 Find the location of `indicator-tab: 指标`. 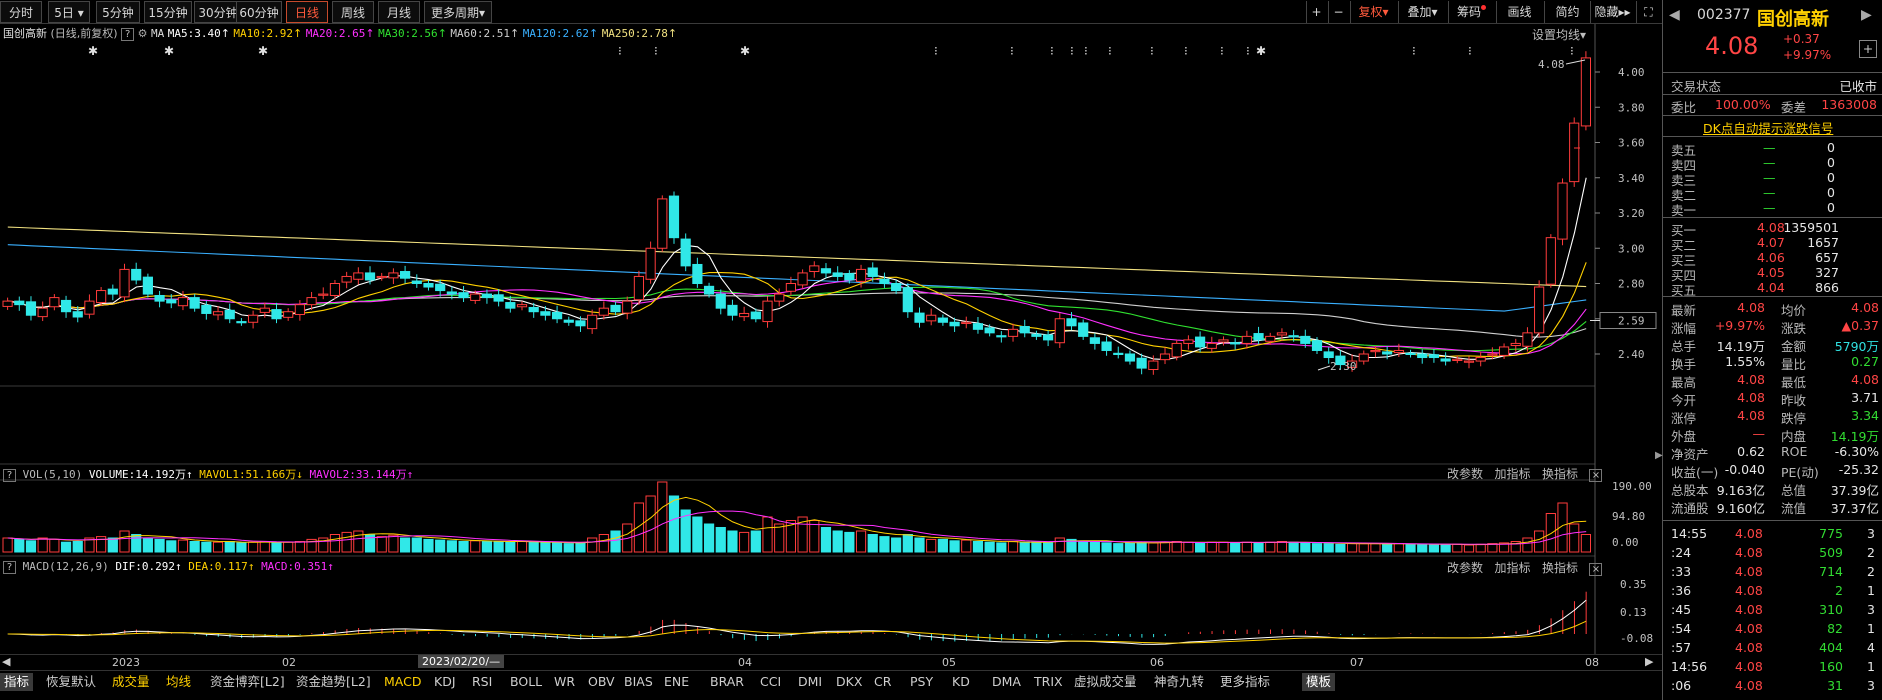

indicator-tab: 指标 is located at coordinates (17, 682).